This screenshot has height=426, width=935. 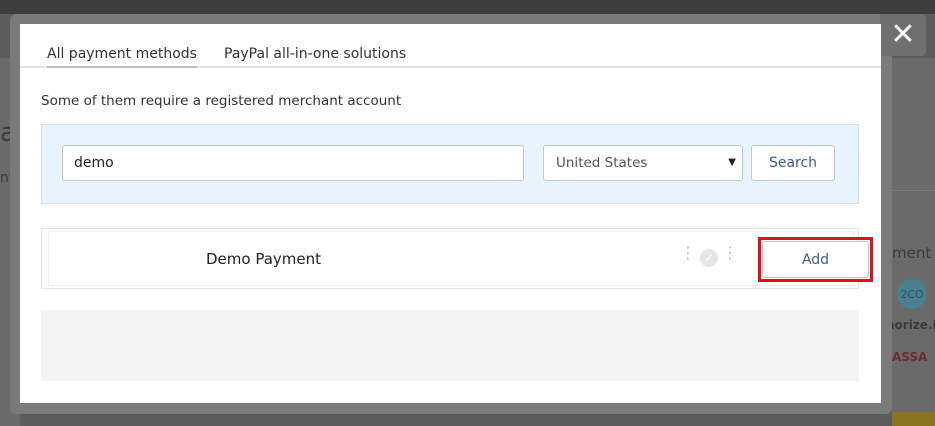 What do you see at coordinates (910, 357) in the screenshot?
I see `background-text-fragment: ASSA` at bounding box center [910, 357].